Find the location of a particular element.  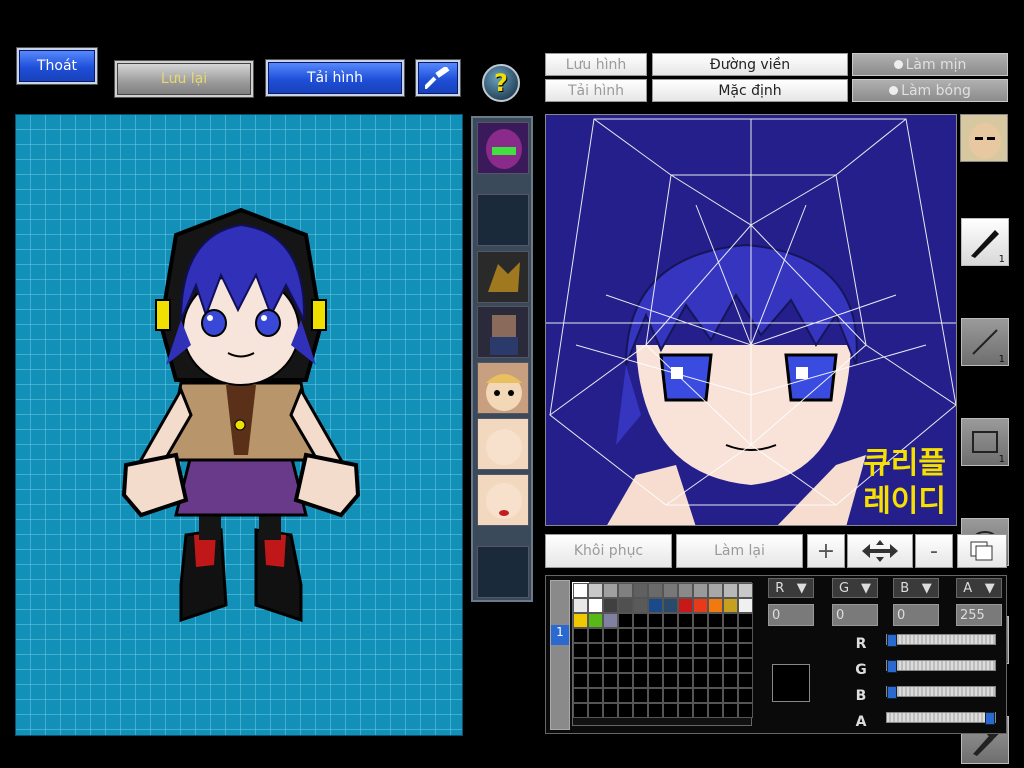

color-palette is located at coordinates (662, 654).